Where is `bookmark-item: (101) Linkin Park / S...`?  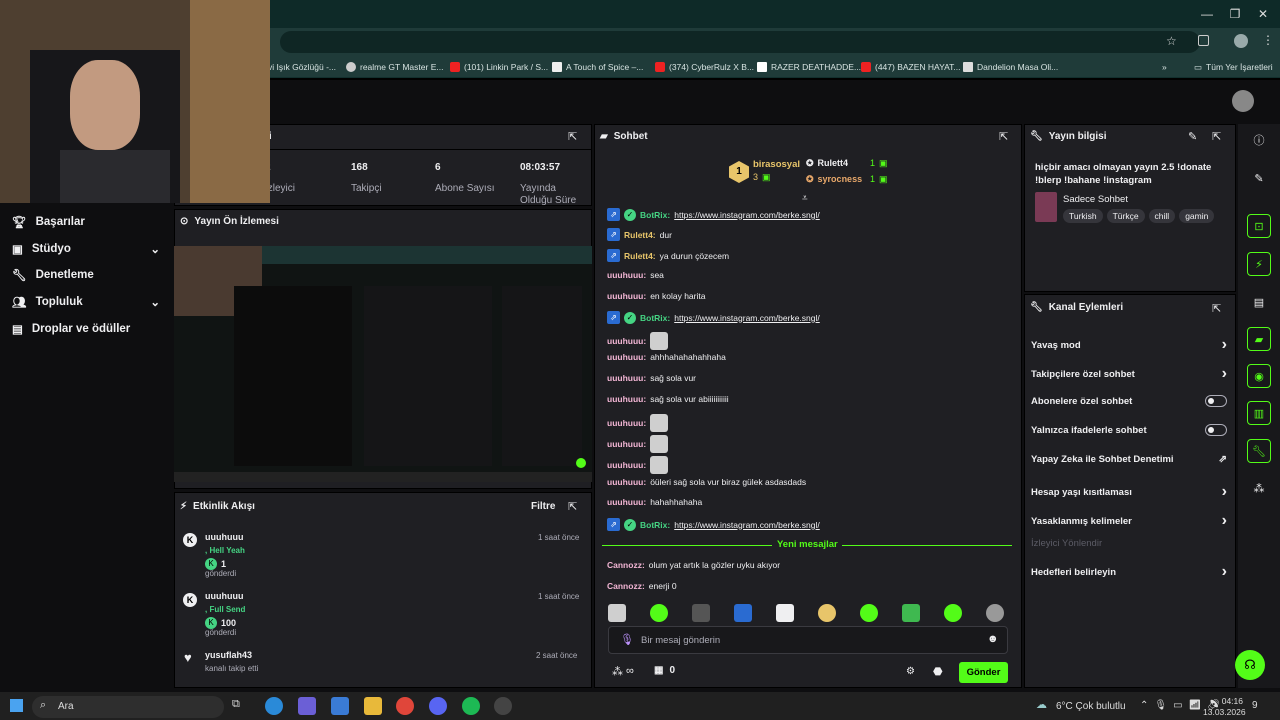 bookmark-item: (101) Linkin Park / S... is located at coordinates (499, 67).